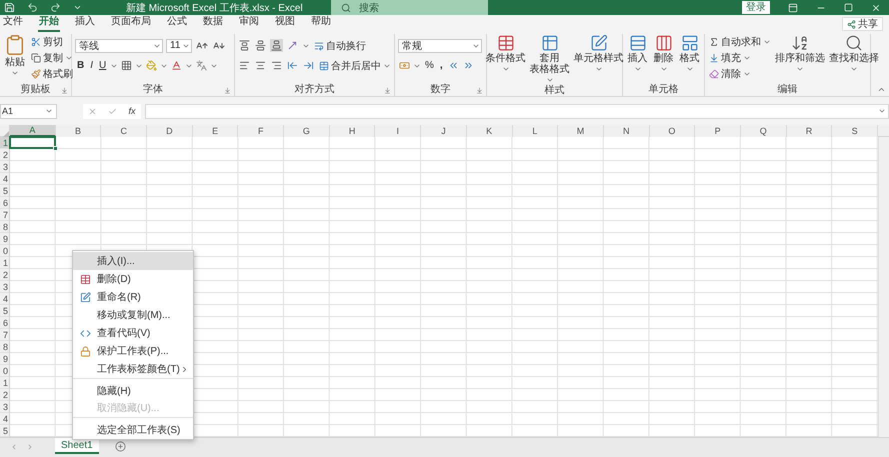 The width and height of the screenshot is (889, 457). What do you see at coordinates (14, 447) in the screenshot?
I see `previous-sheet-icon` at bounding box center [14, 447].